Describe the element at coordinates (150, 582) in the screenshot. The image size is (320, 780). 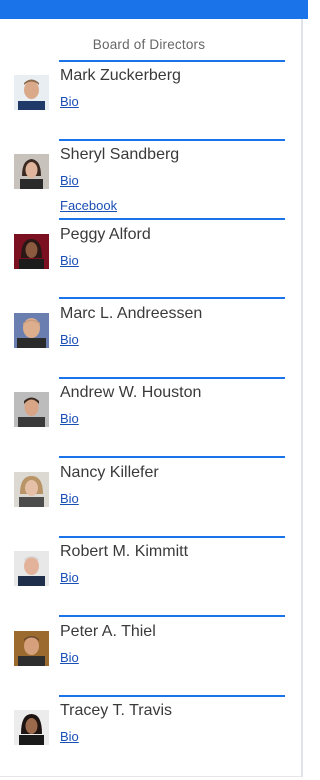
I see `member-item: Robert M. Kimmitt Bio` at that location.